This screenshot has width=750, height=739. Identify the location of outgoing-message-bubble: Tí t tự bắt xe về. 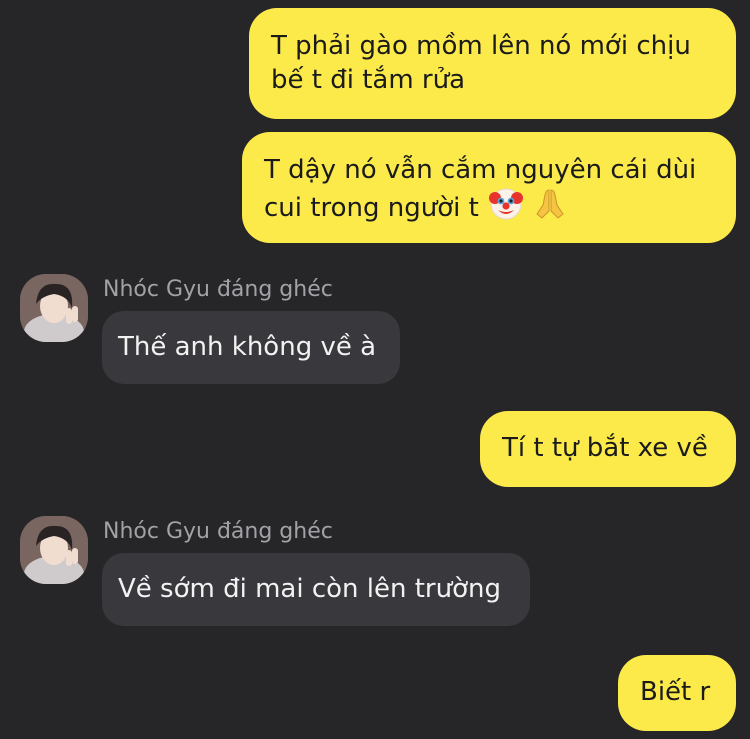
(608, 449).